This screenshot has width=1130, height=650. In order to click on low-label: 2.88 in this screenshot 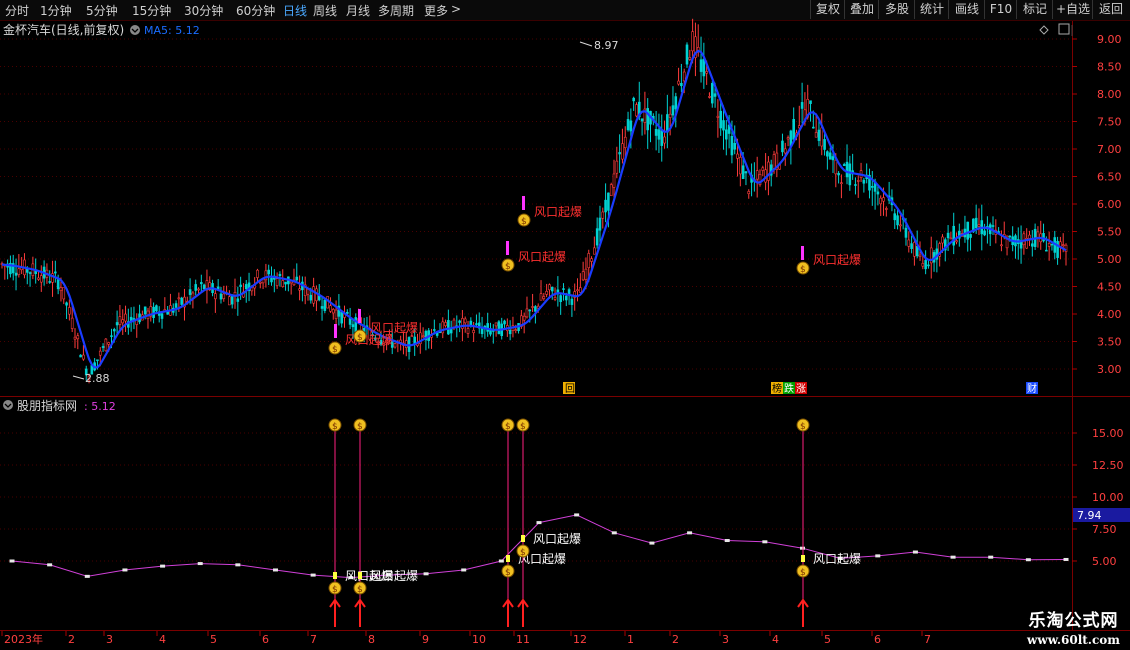, I will do `click(97, 378)`.